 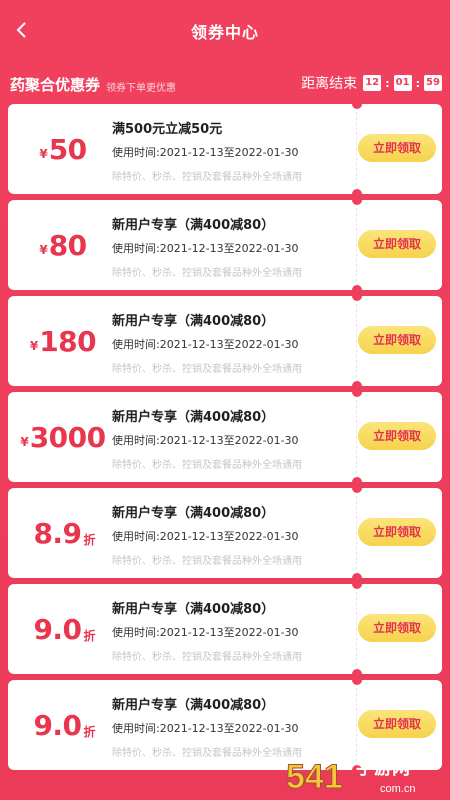 I want to click on amount-value: 80, so click(x=67, y=245).